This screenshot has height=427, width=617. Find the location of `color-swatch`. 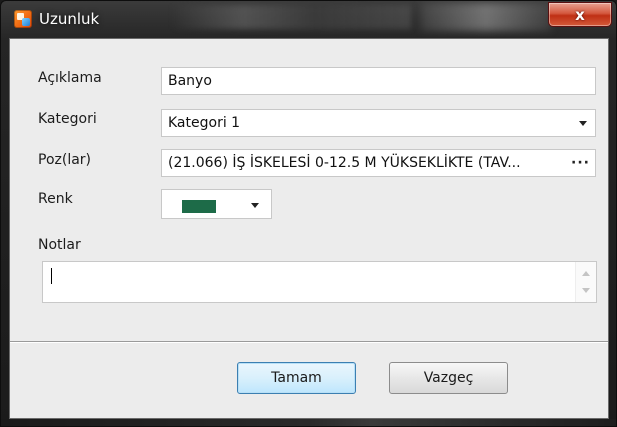

color-swatch is located at coordinates (199, 206).